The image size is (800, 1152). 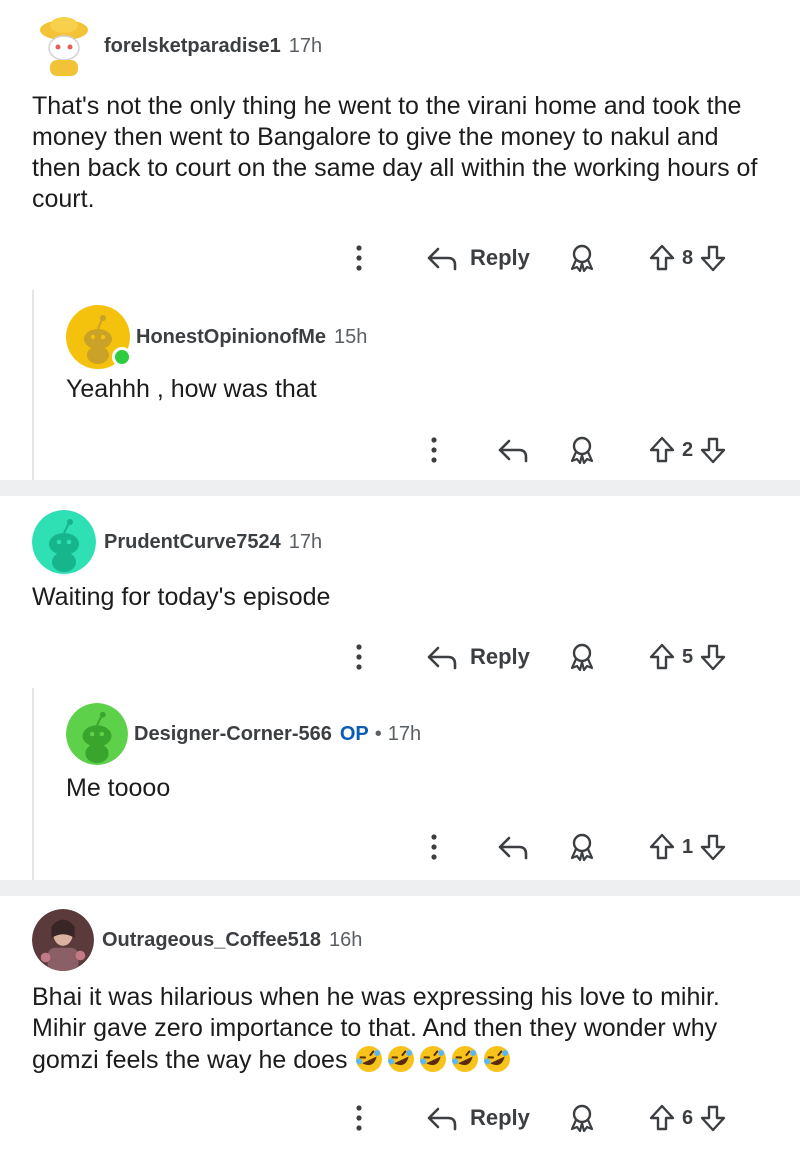 I want to click on comment-actions: Reply 5, so click(x=400, y=657).